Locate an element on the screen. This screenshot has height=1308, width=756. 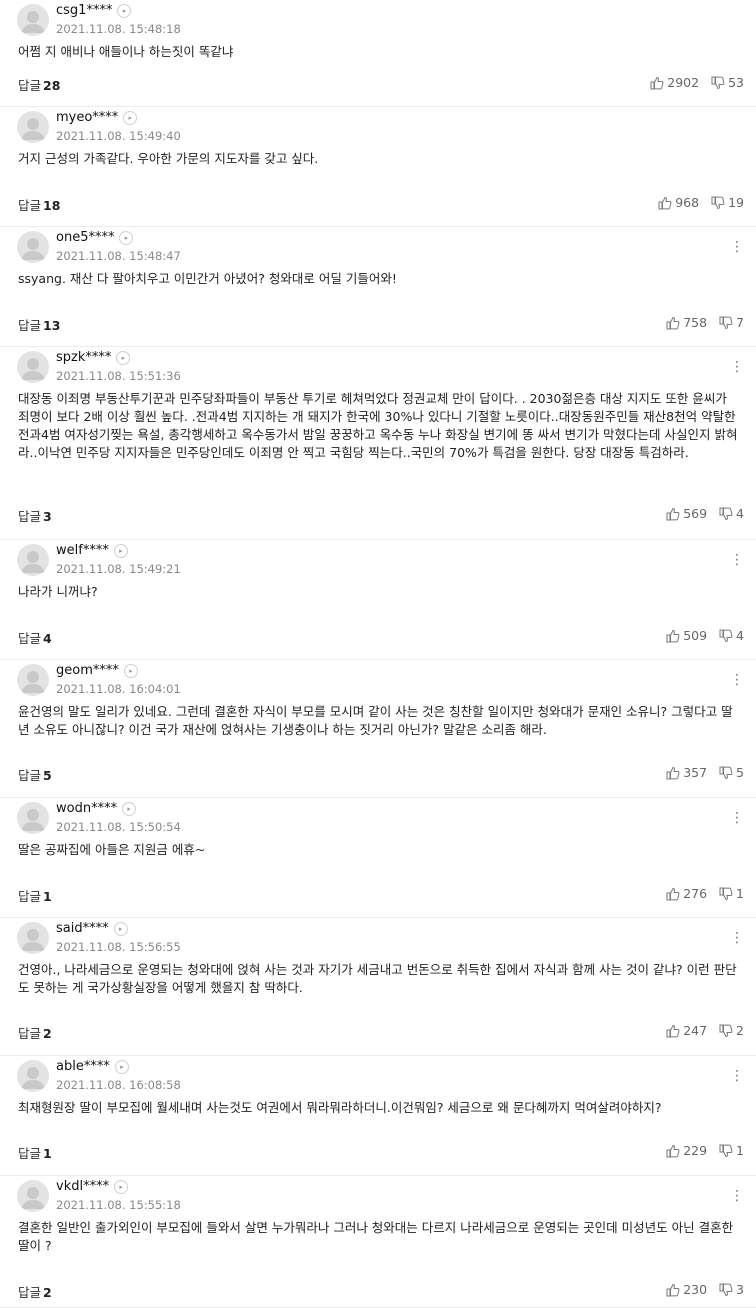
like-button: 247 is located at coordinates (686, 1030).